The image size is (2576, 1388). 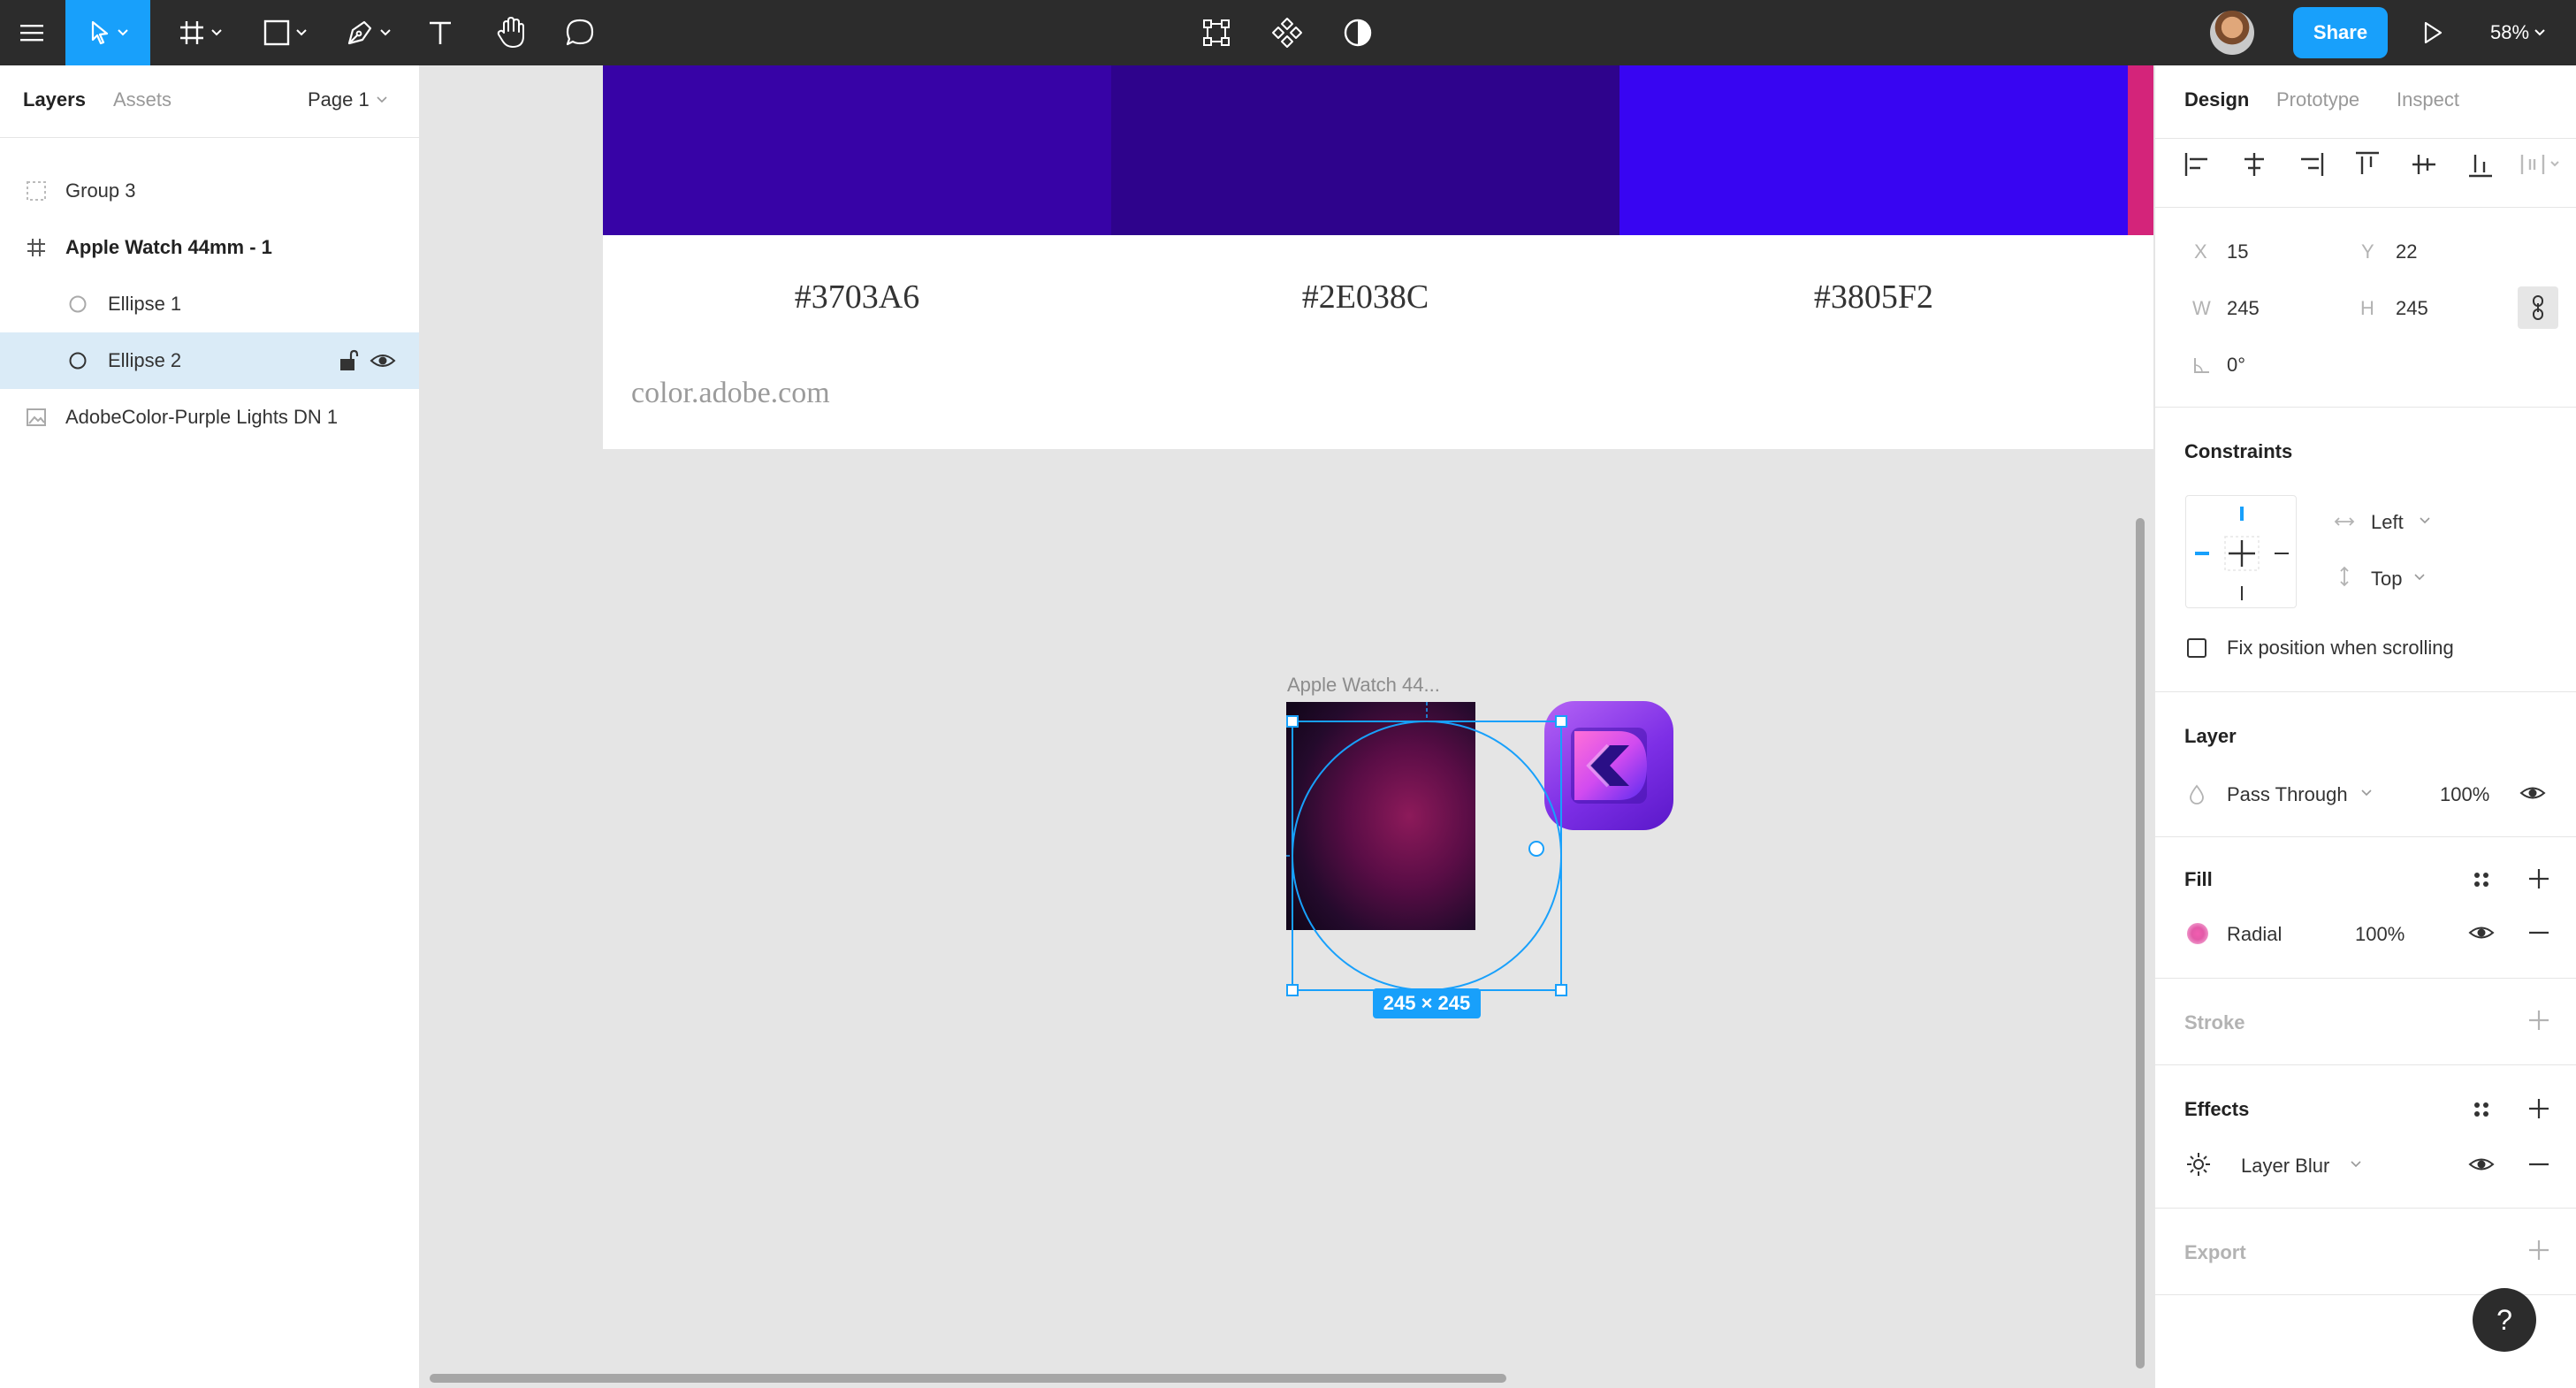 What do you see at coordinates (1536, 849) in the screenshot?
I see `arc-handle` at bounding box center [1536, 849].